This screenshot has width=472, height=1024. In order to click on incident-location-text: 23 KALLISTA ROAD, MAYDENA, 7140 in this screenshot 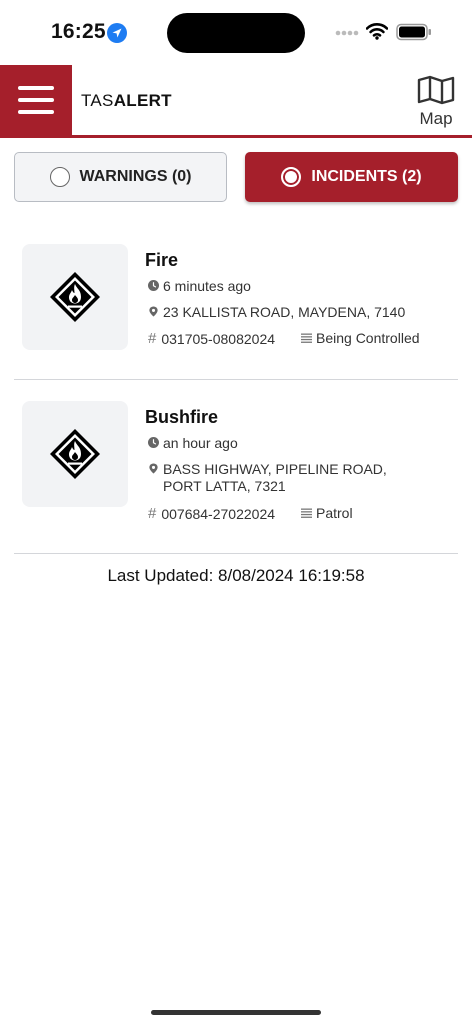, I will do `click(284, 312)`.